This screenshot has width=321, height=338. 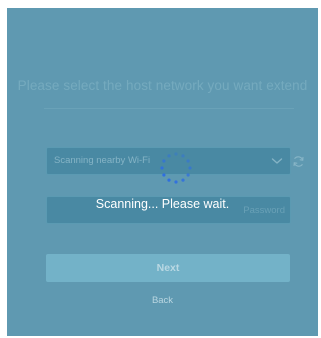 What do you see at coordinates (162, 204) in the screenshot?
I see `scanning-message: Scanning... Please wait.` at bounding box center [162, 204].